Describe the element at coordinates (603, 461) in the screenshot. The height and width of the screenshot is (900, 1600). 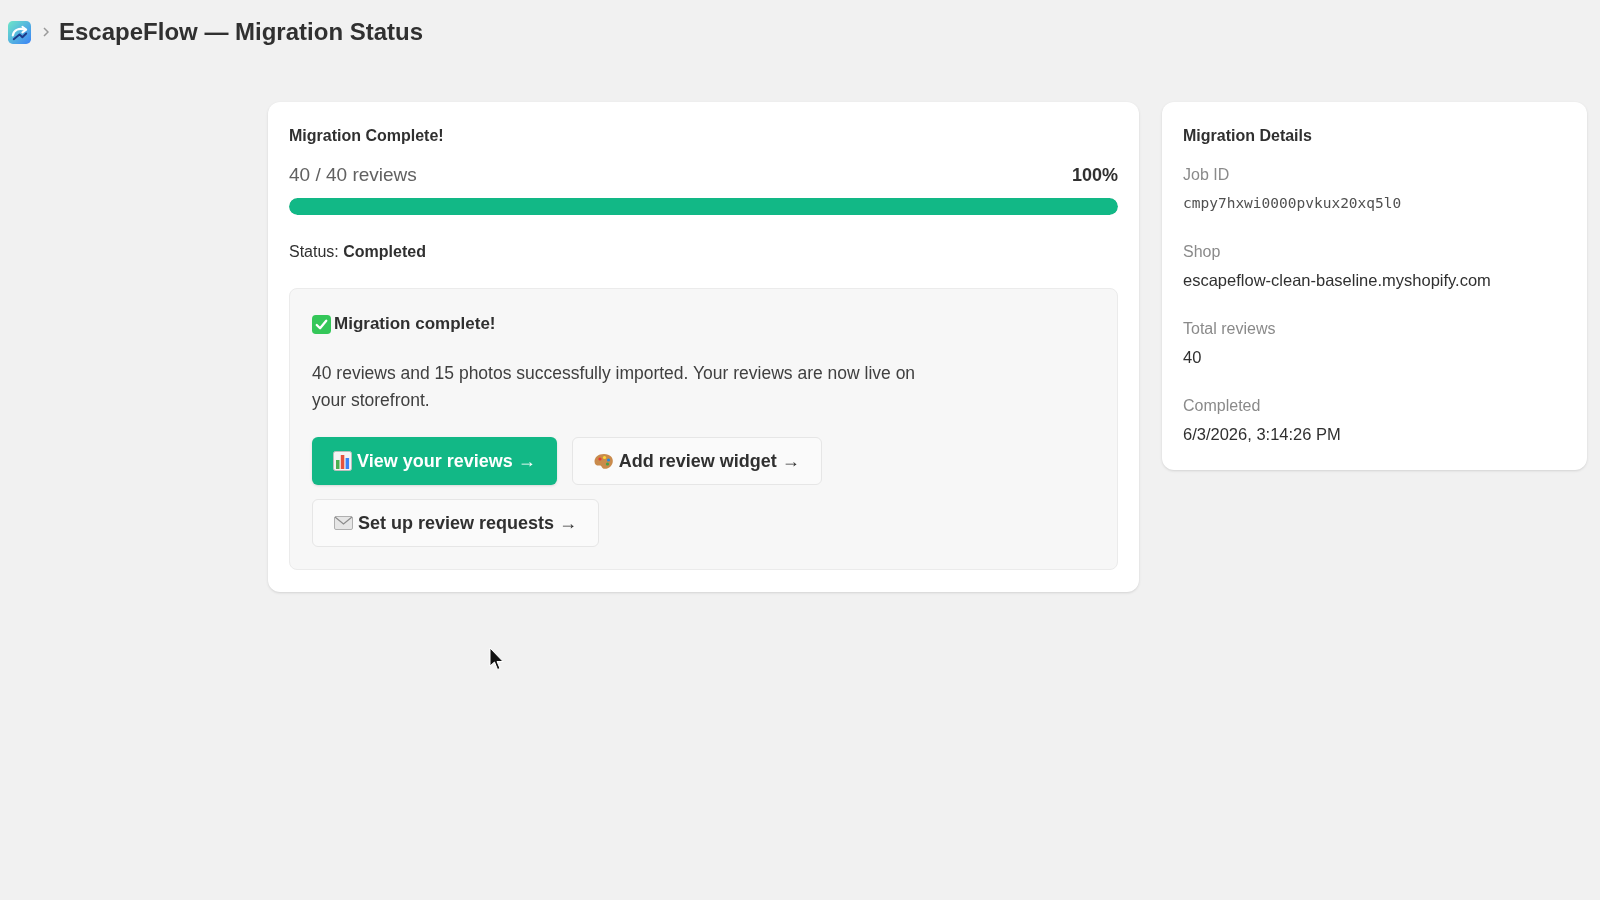
I see `palette-icon` at that location.